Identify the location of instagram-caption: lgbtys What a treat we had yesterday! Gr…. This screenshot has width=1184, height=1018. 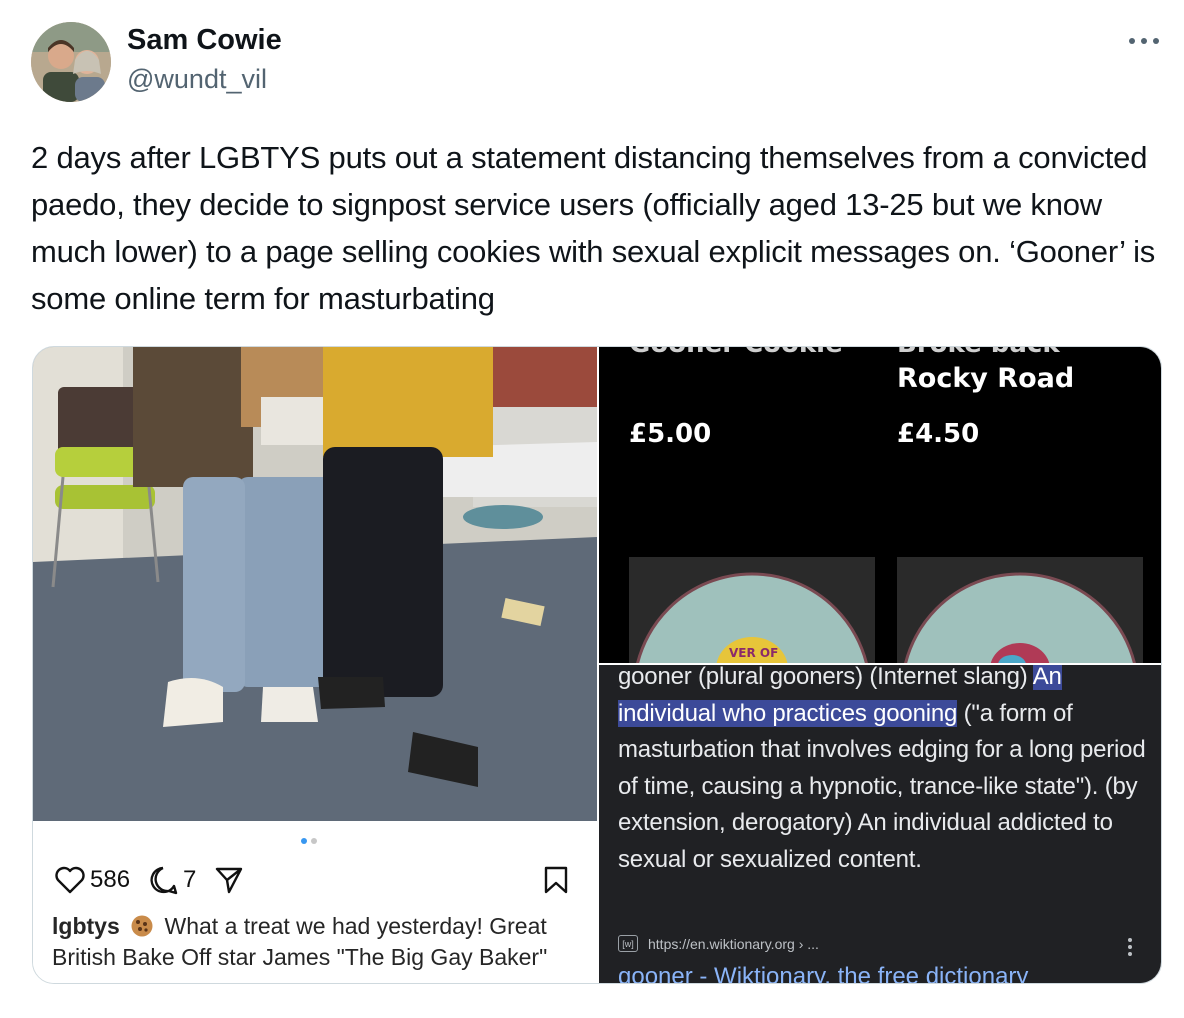
(317, 942).